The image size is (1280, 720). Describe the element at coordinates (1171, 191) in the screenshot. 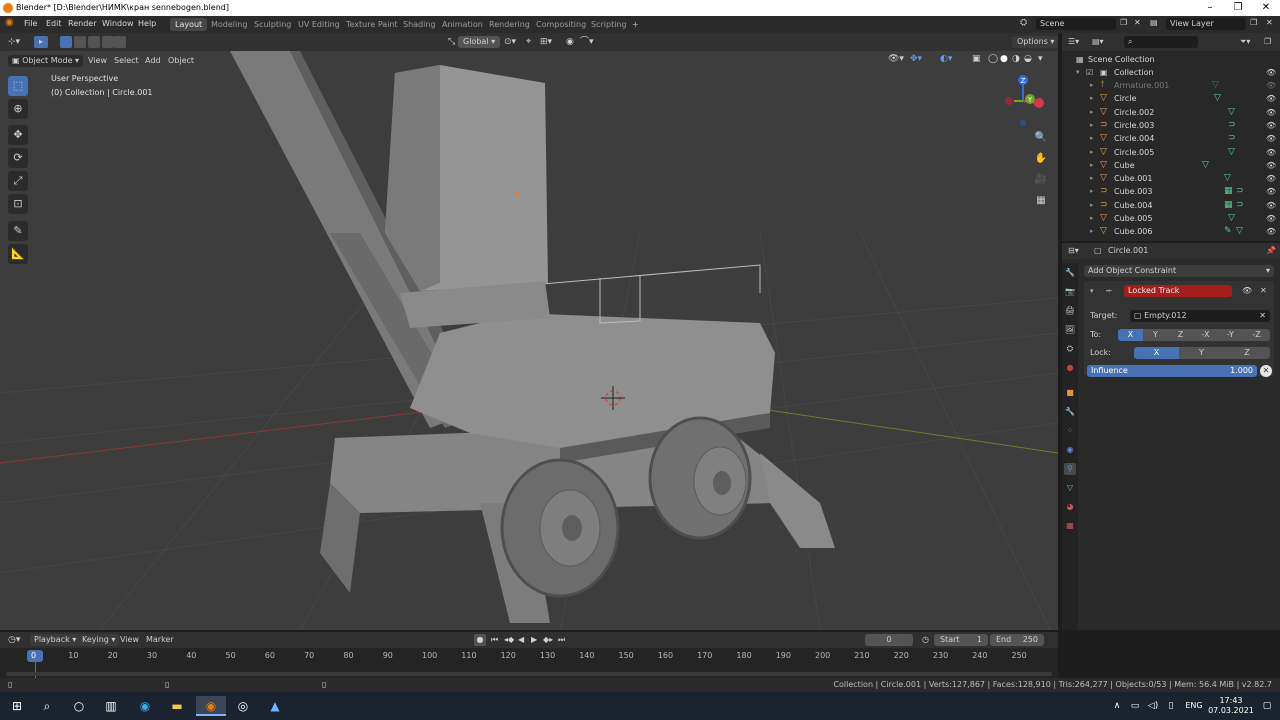

I see `outliner-item: ▸ ⊃ Cube.003 ▦ ⊃ 👁` at that location.